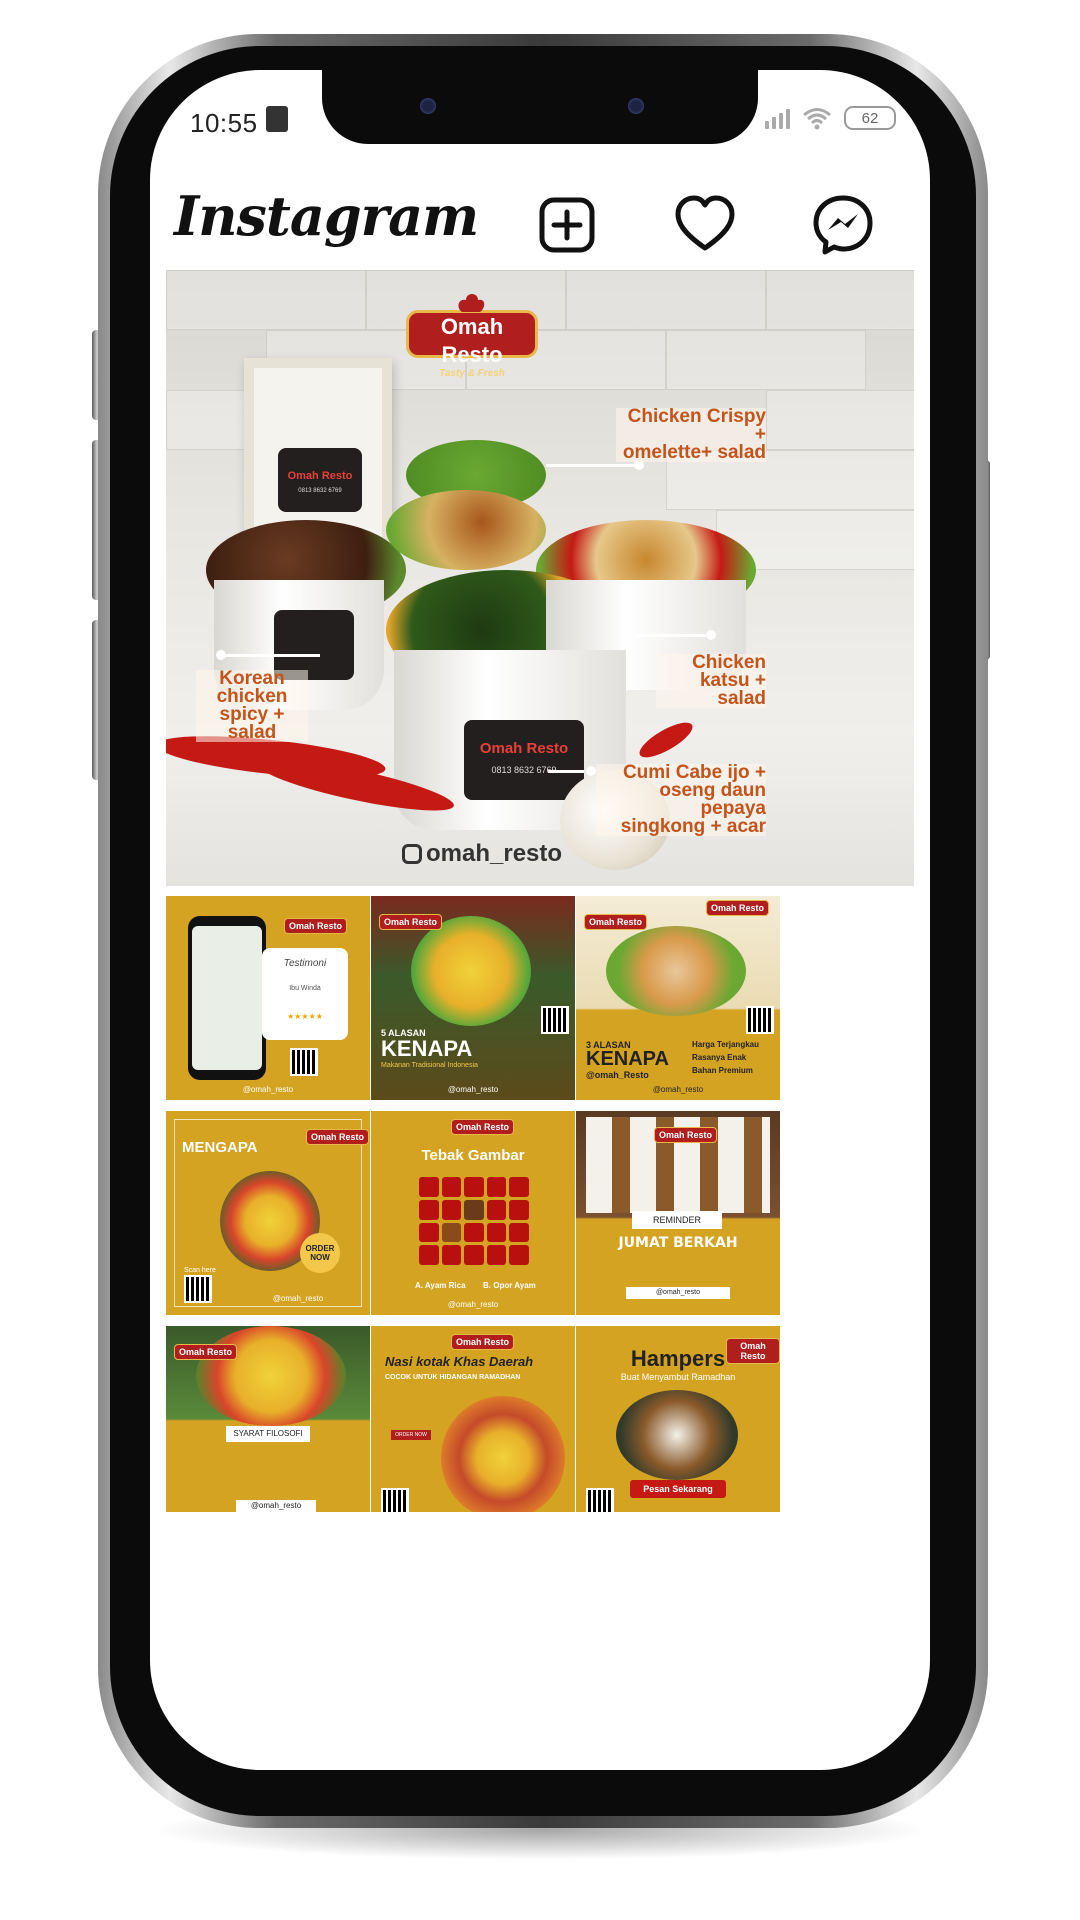  I want to click on signal-icon, so click(777, 118).